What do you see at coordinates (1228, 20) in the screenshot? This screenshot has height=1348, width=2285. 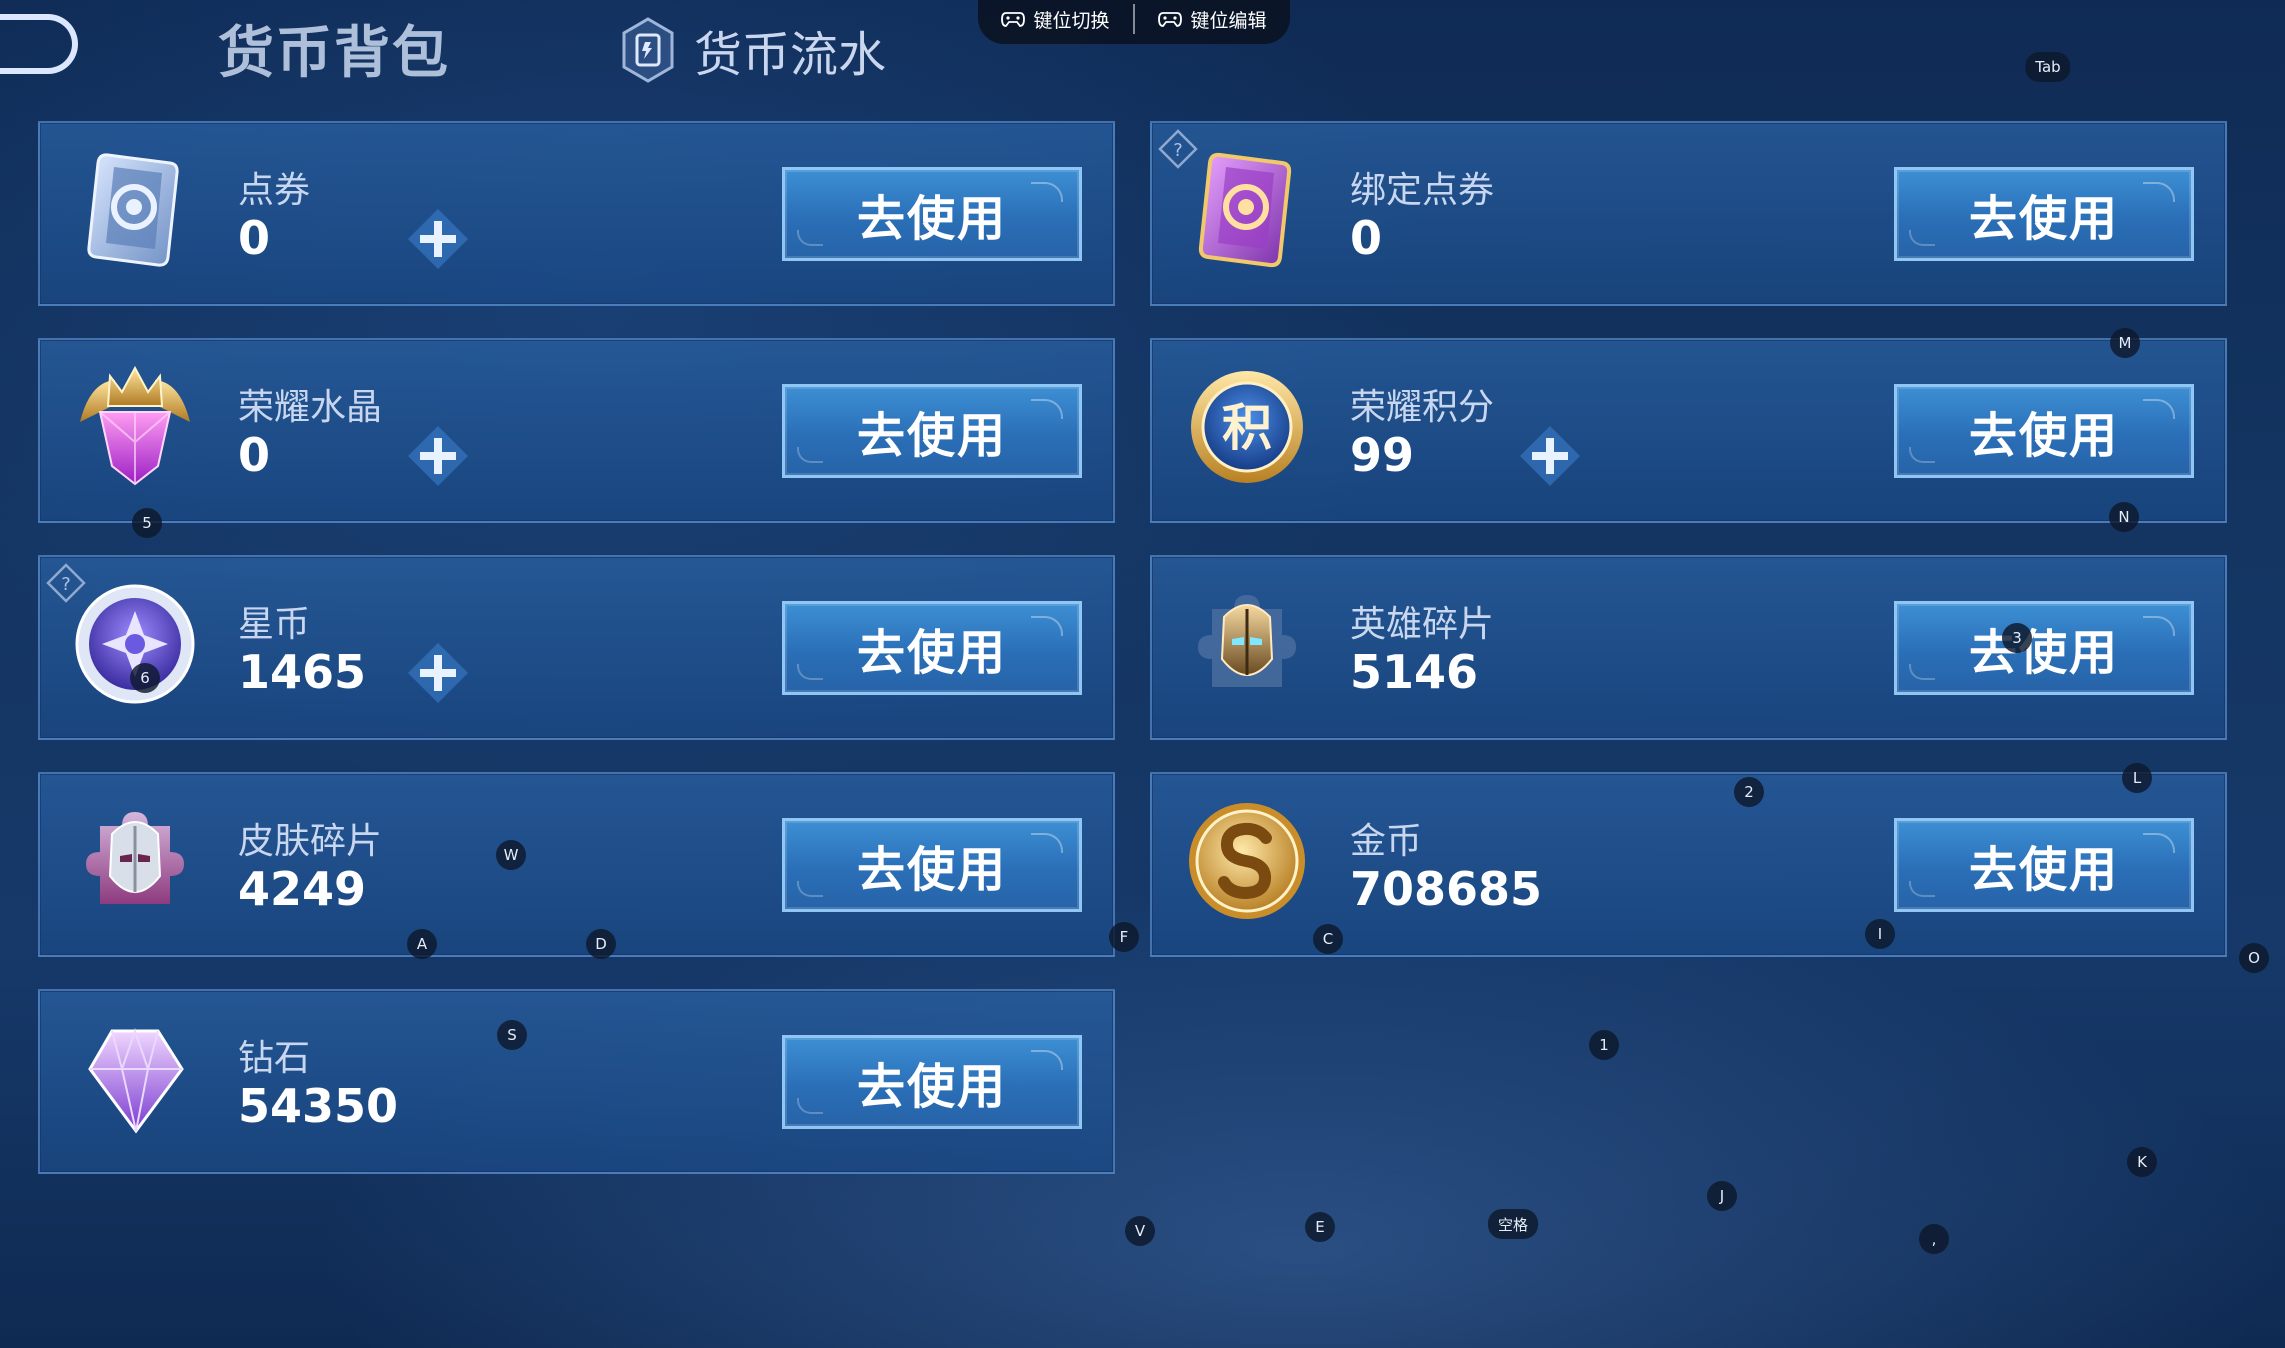 I see `keymap-edit-label: 键位编辑` at bounding box center [1228, 20].